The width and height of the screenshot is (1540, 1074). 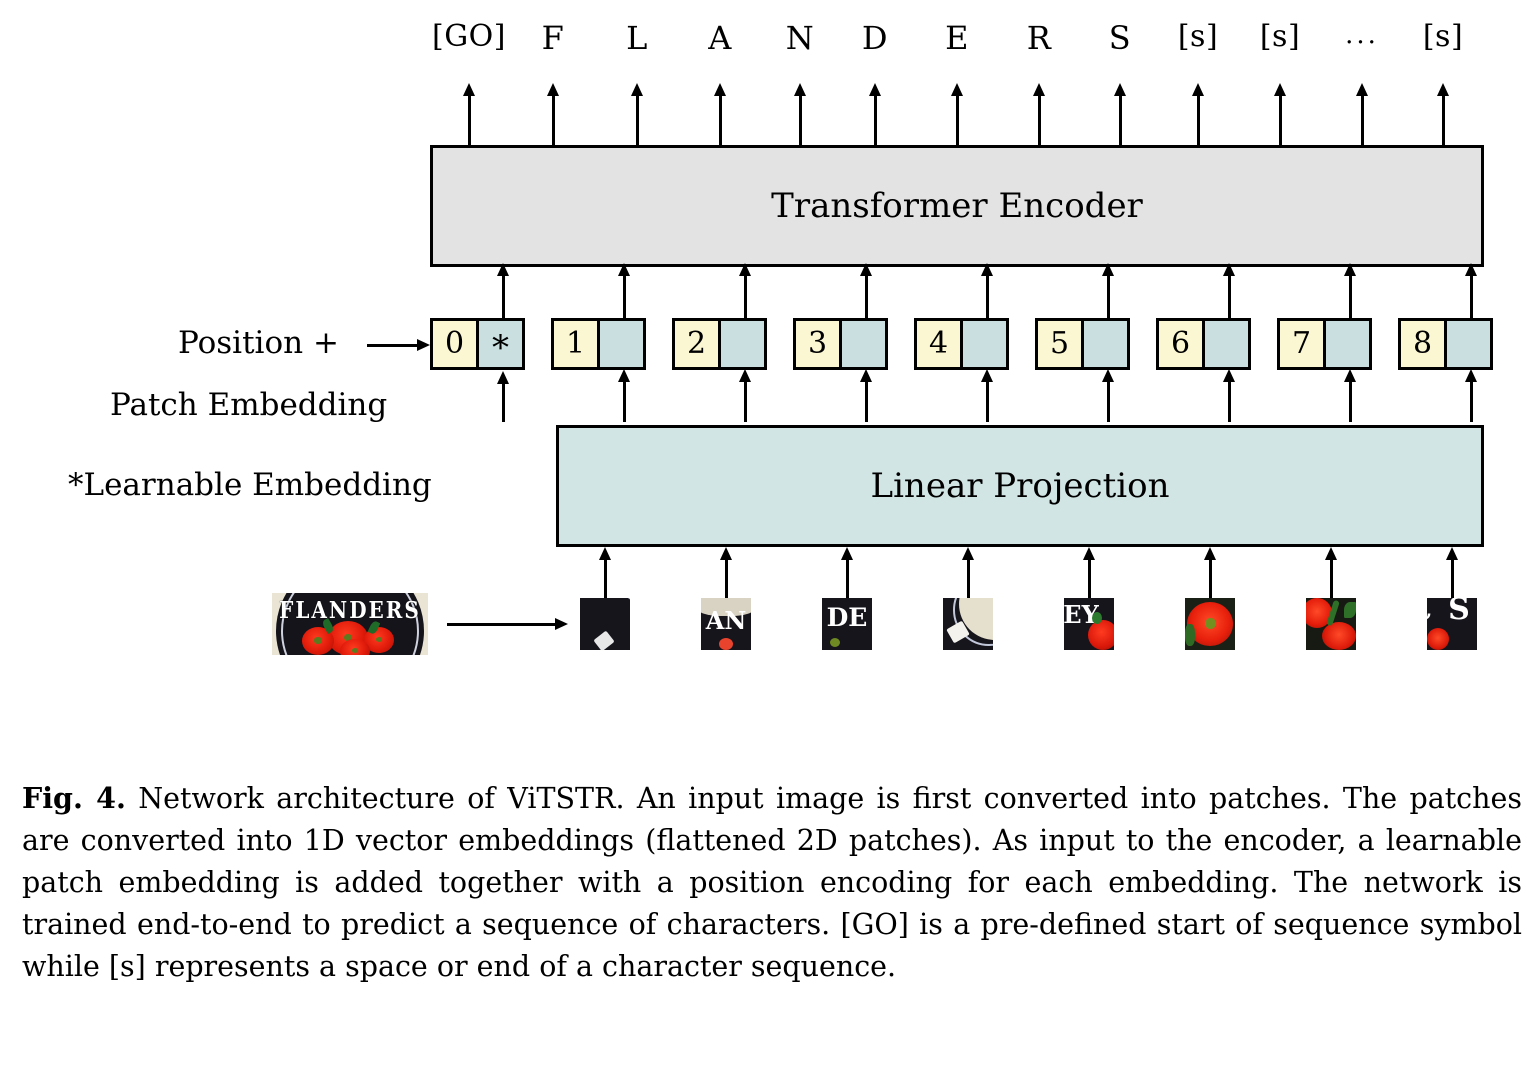 I want to click on position-encoding-4: 4, so click(x=938, y=344).